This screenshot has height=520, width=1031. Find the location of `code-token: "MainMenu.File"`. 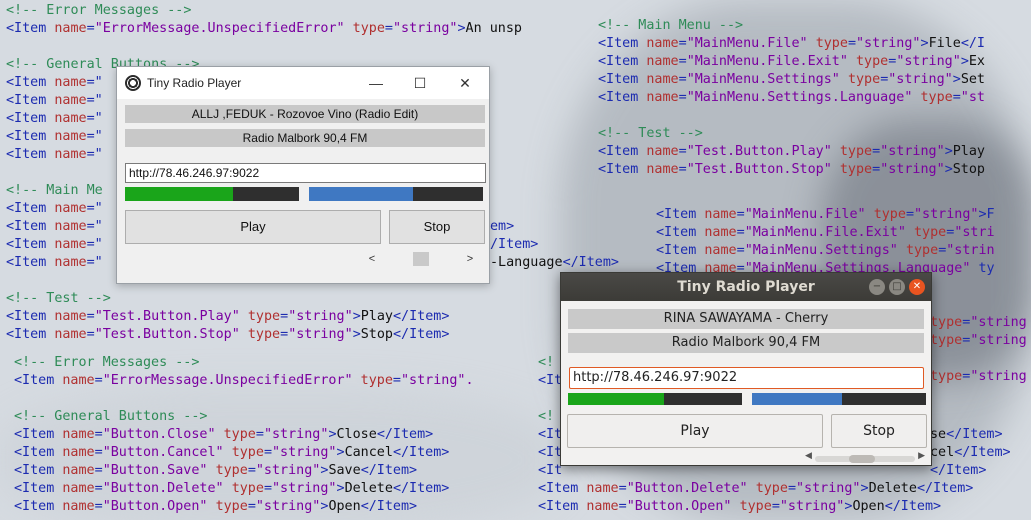

code-token: "MainMenu.File" is located at coordinates (747, 43).